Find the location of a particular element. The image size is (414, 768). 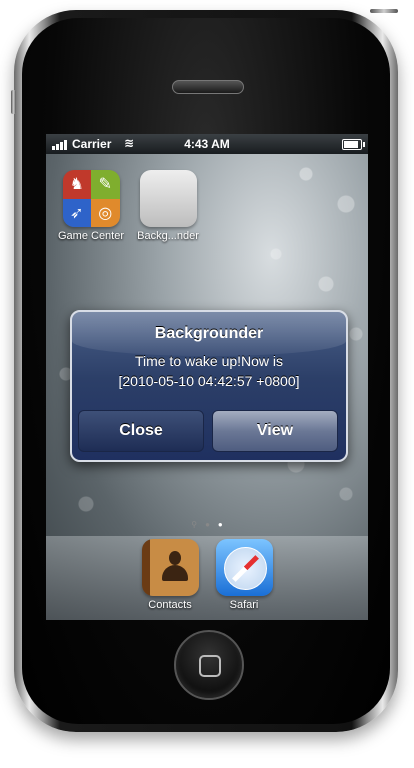

power-button is located at coordinates (384, 11).